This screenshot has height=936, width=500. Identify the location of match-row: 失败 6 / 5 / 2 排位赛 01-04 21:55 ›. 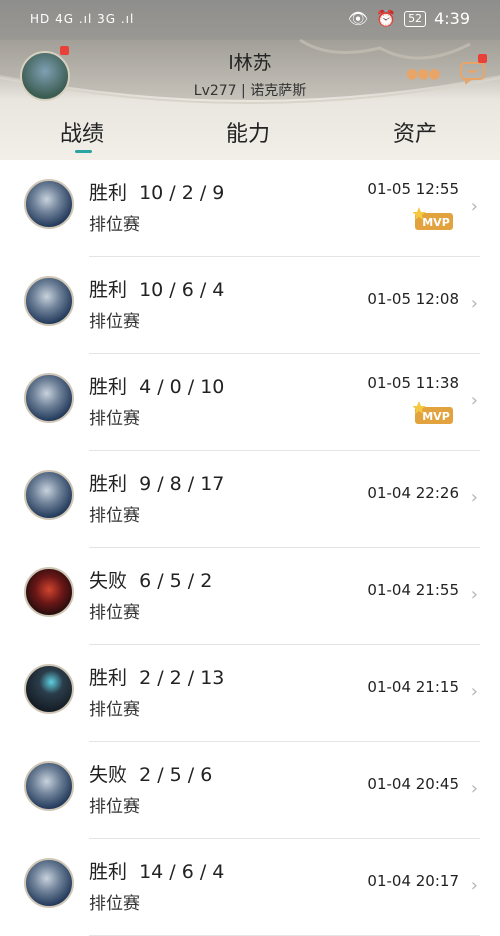
(250, 596).